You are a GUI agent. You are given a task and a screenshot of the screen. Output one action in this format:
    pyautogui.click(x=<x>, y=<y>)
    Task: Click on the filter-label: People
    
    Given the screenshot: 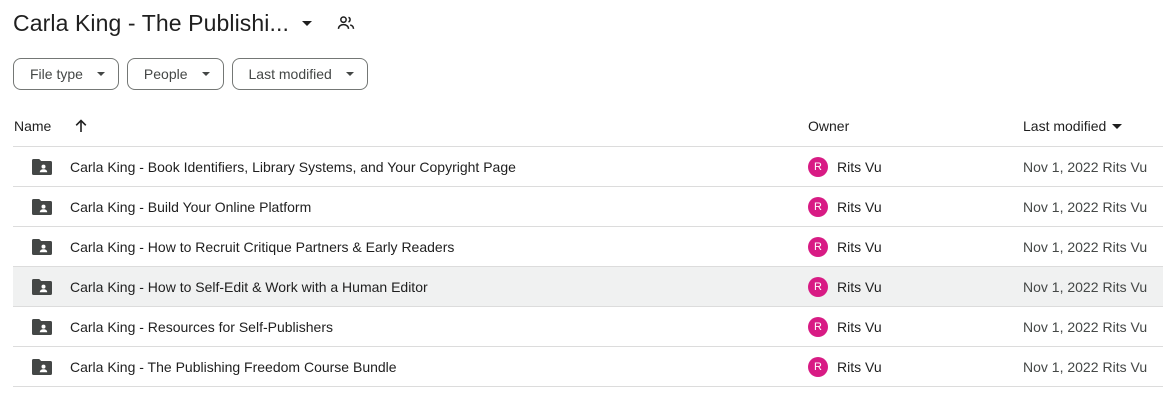 What is the action you would take?
    pyautogui.click(x=165, y=74)
    